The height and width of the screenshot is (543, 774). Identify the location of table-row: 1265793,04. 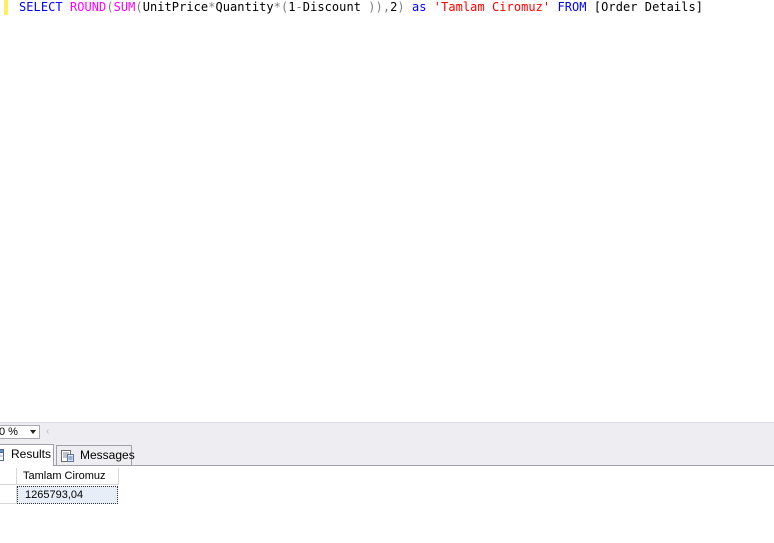
(60, 495).